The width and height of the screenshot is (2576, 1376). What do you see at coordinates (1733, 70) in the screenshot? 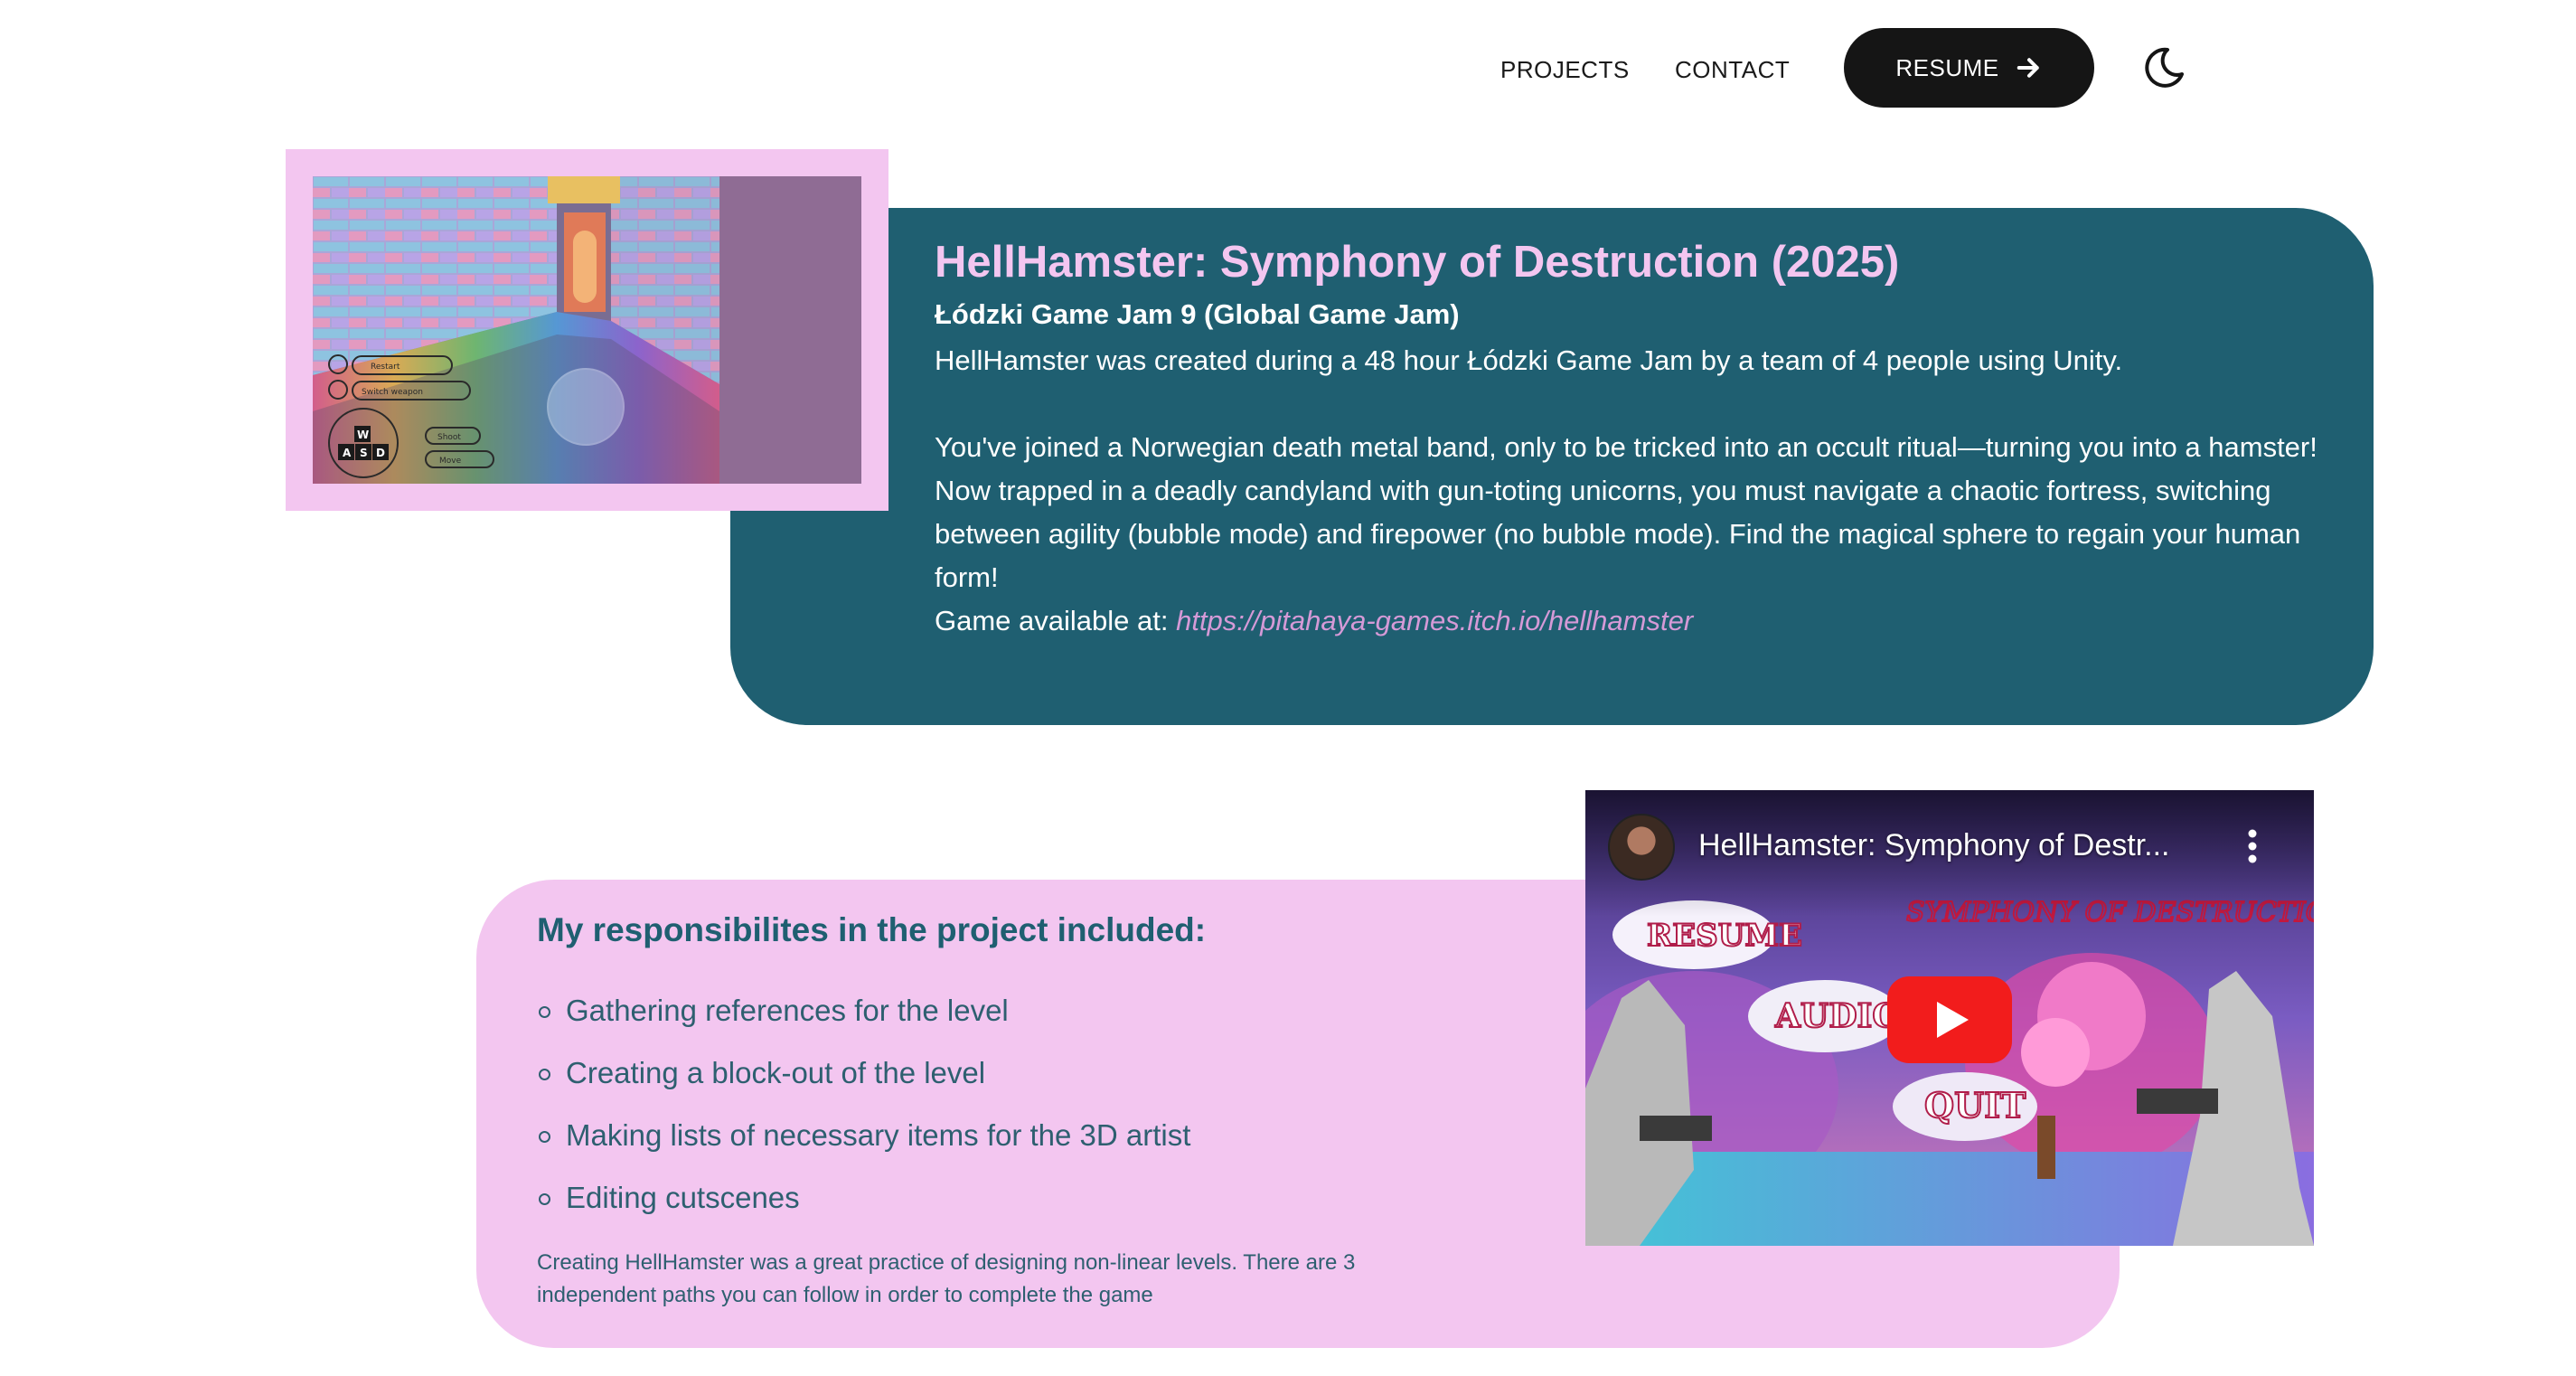
I see `nav-contact-link: CONTACT` at bounding box center [1733, 70].